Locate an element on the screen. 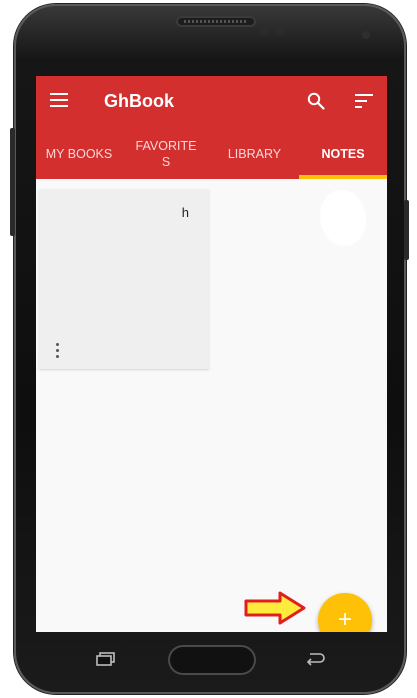  plus-icon: + is located at coordinates (344, 619).